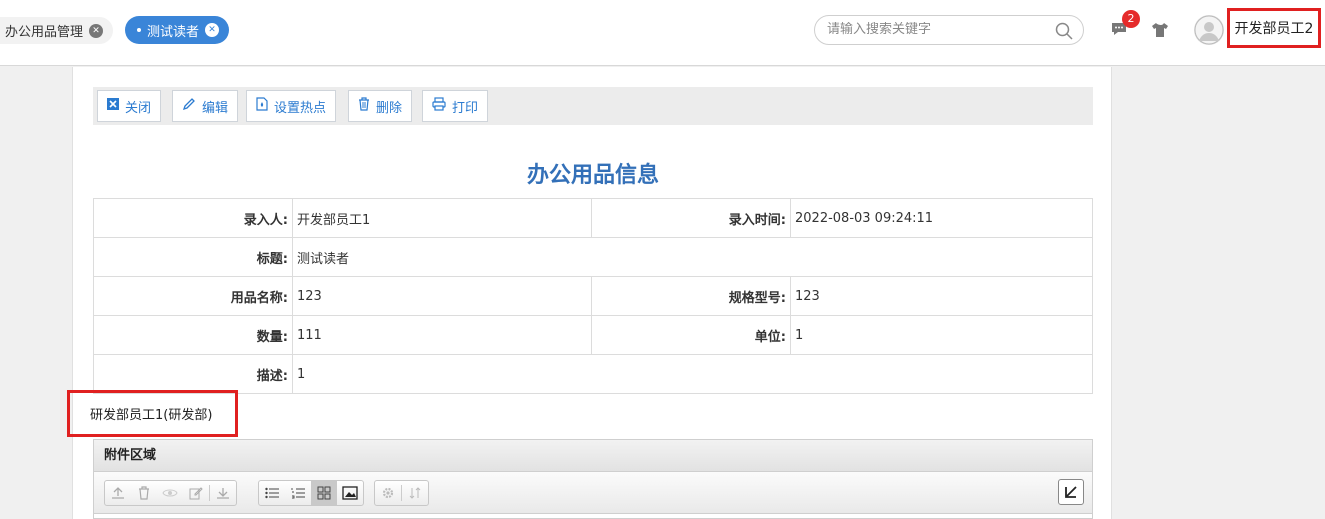  I want to click on spec-label: 规格型号:, so click(691, 296).